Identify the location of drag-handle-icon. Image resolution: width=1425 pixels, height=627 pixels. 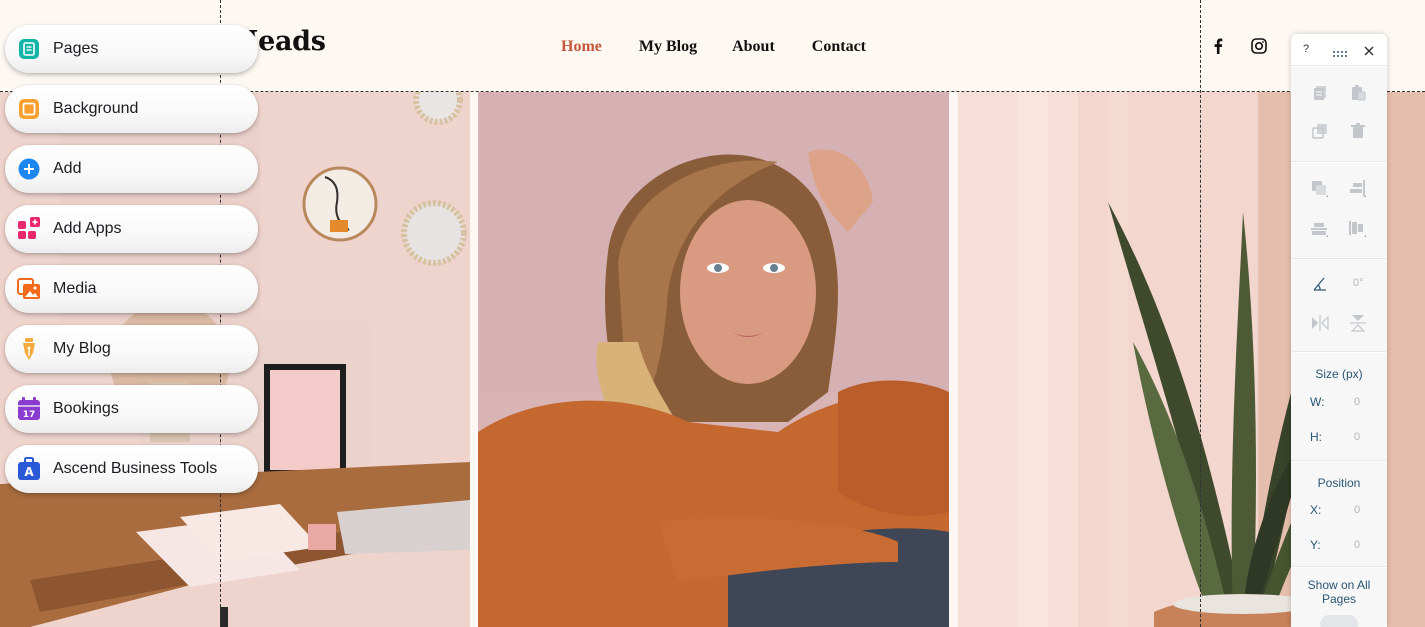
(1340, 54).